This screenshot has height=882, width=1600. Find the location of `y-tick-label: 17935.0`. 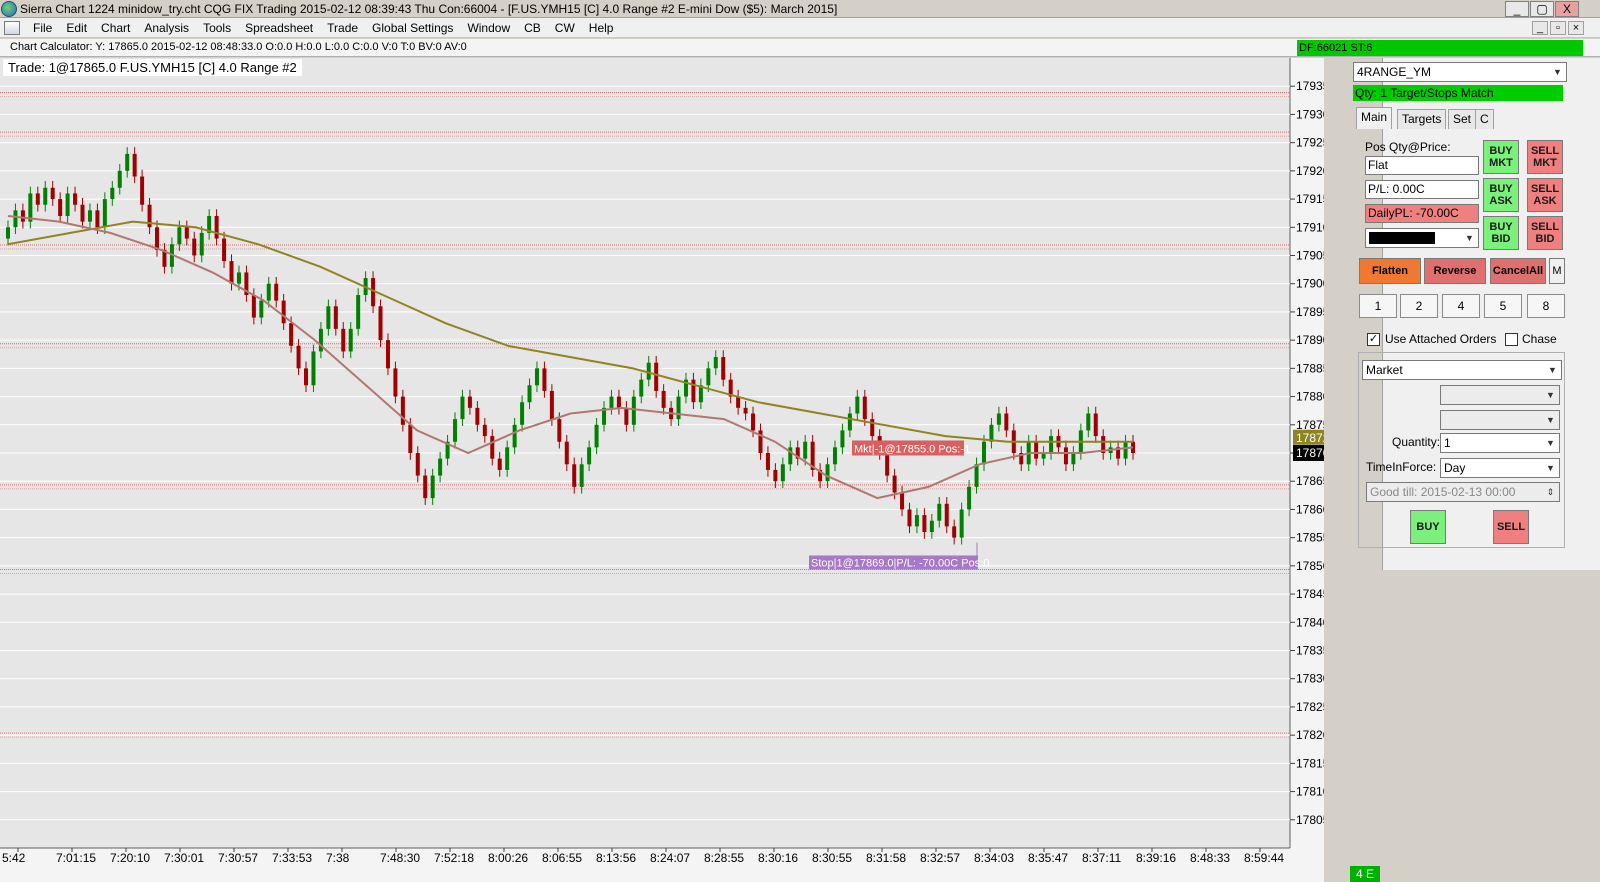

y-tick-label: 17935.0 is located at coordinates (1310, 86).